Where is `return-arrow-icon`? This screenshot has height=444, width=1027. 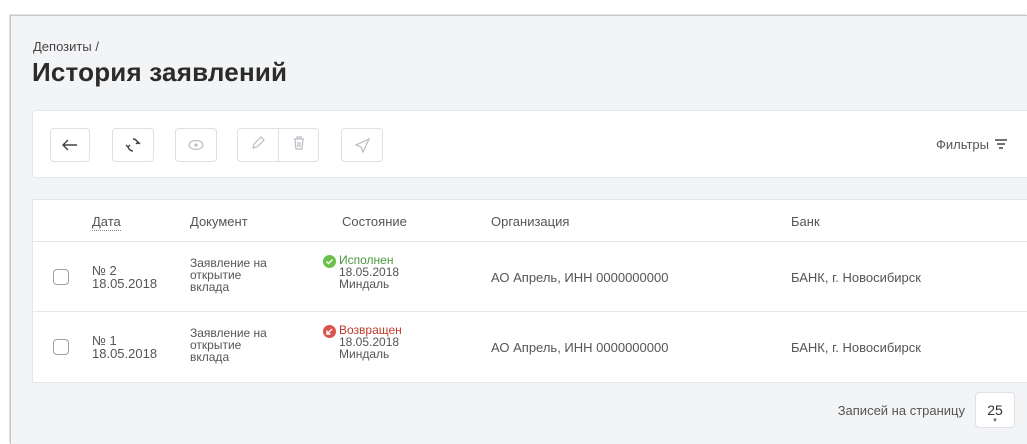
return-arrow-icon is located at coordinates (329, 331).